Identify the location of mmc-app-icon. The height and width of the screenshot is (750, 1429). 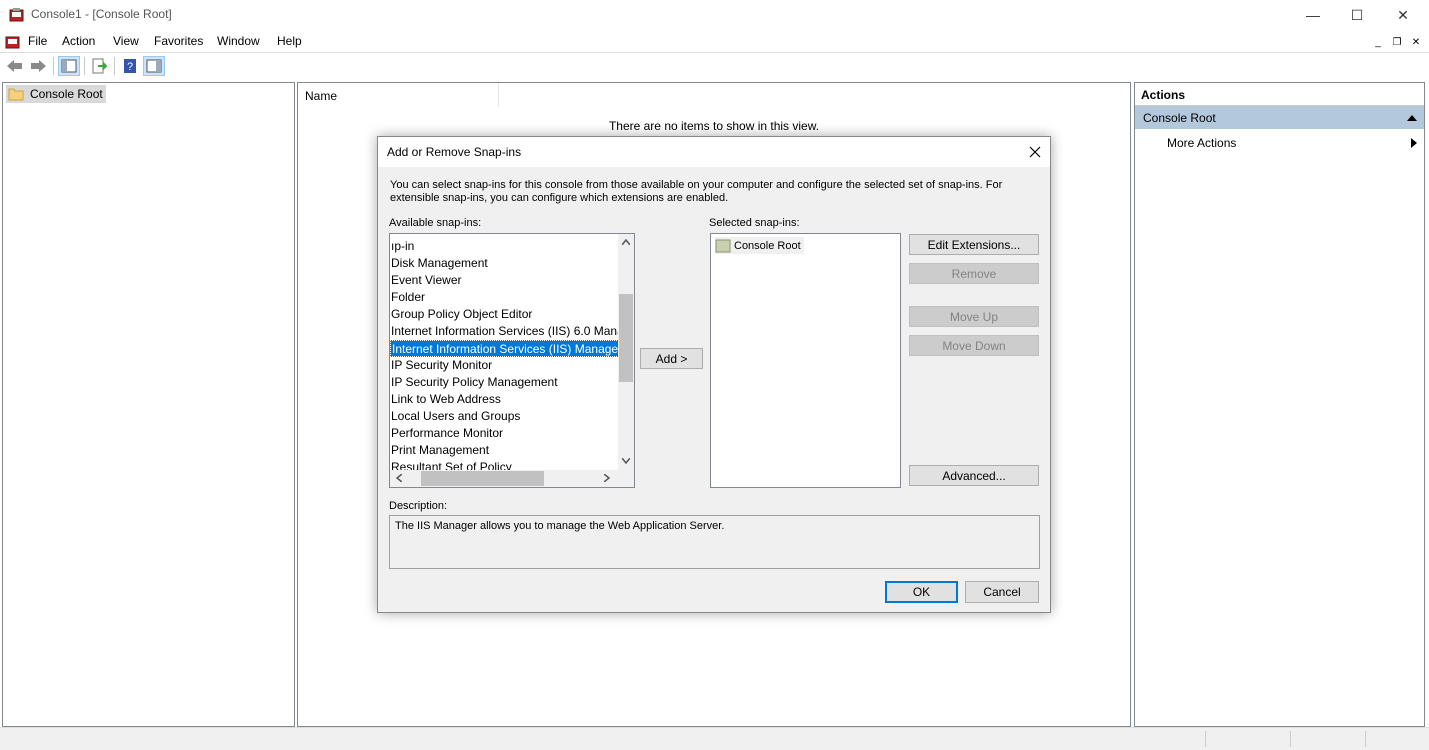
(17, 15).